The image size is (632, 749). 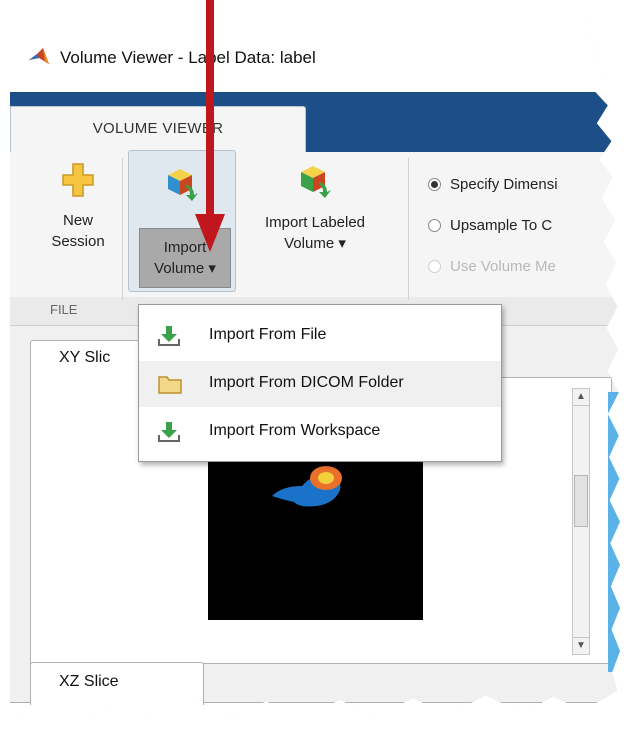 What do you see at coordinates (581, 501) in the screenshot?
I see `scroll-thumb` at bounding box center [581, 501].